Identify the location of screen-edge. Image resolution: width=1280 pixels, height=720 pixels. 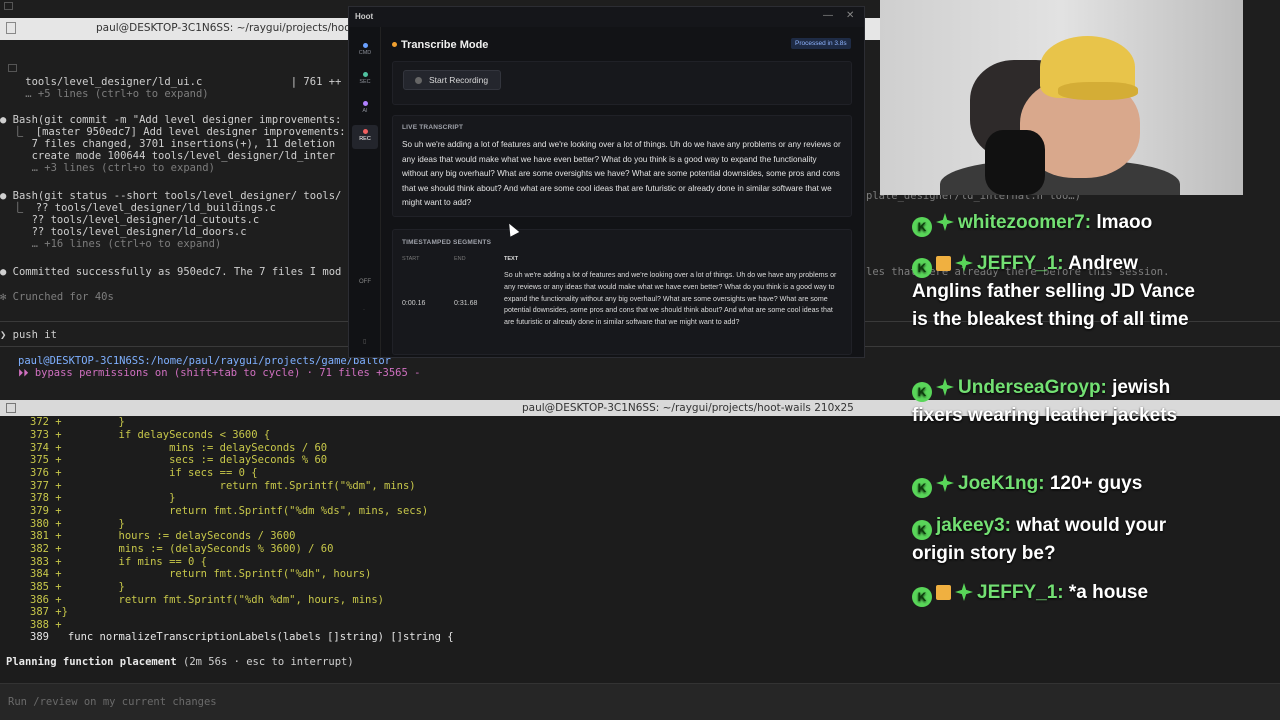
(1261, 97).